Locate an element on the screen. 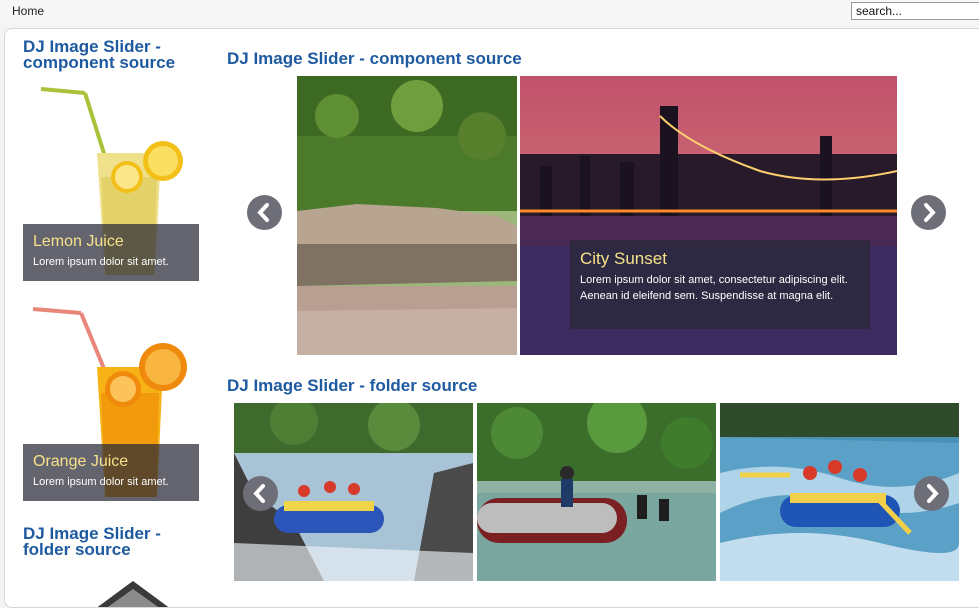  slide-title: Lemon Juice is located at coordinates (78, 241).